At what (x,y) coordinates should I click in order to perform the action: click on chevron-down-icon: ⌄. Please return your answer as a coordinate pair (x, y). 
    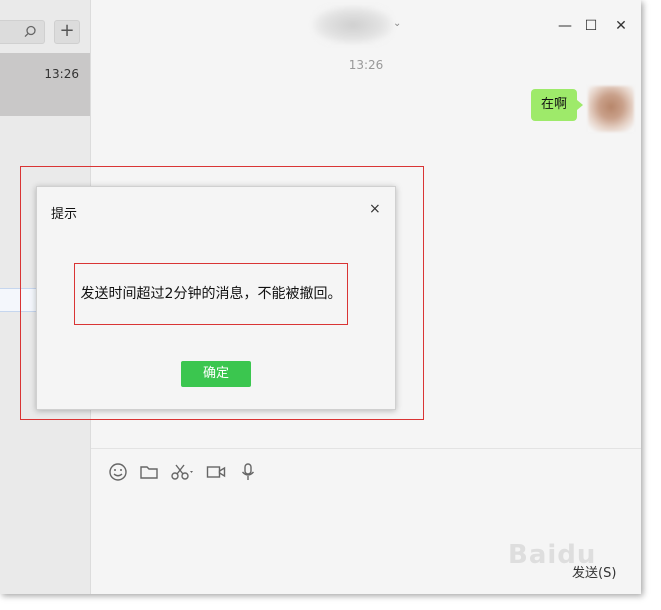
    Looking at the image, I should click on (397, 23).